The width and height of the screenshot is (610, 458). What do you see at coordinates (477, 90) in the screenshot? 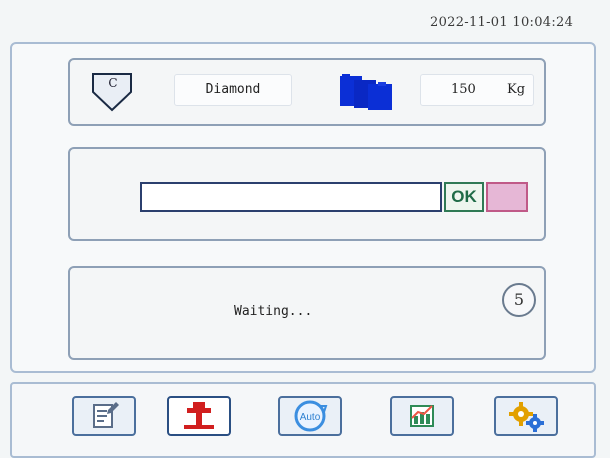
I see `weight-field: 150 Kg` at bounding box center [477, 90].